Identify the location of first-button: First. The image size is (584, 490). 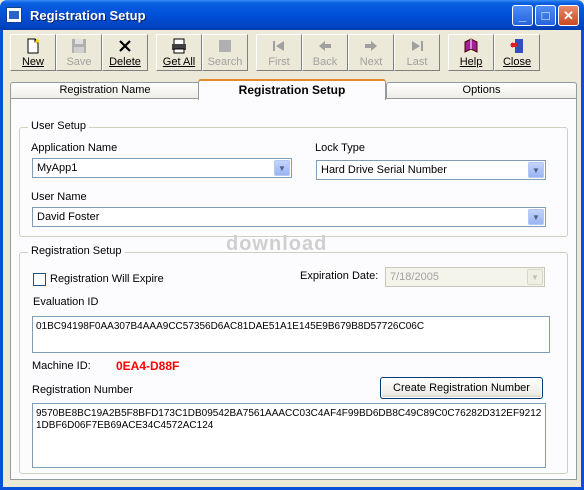
(279, 52).